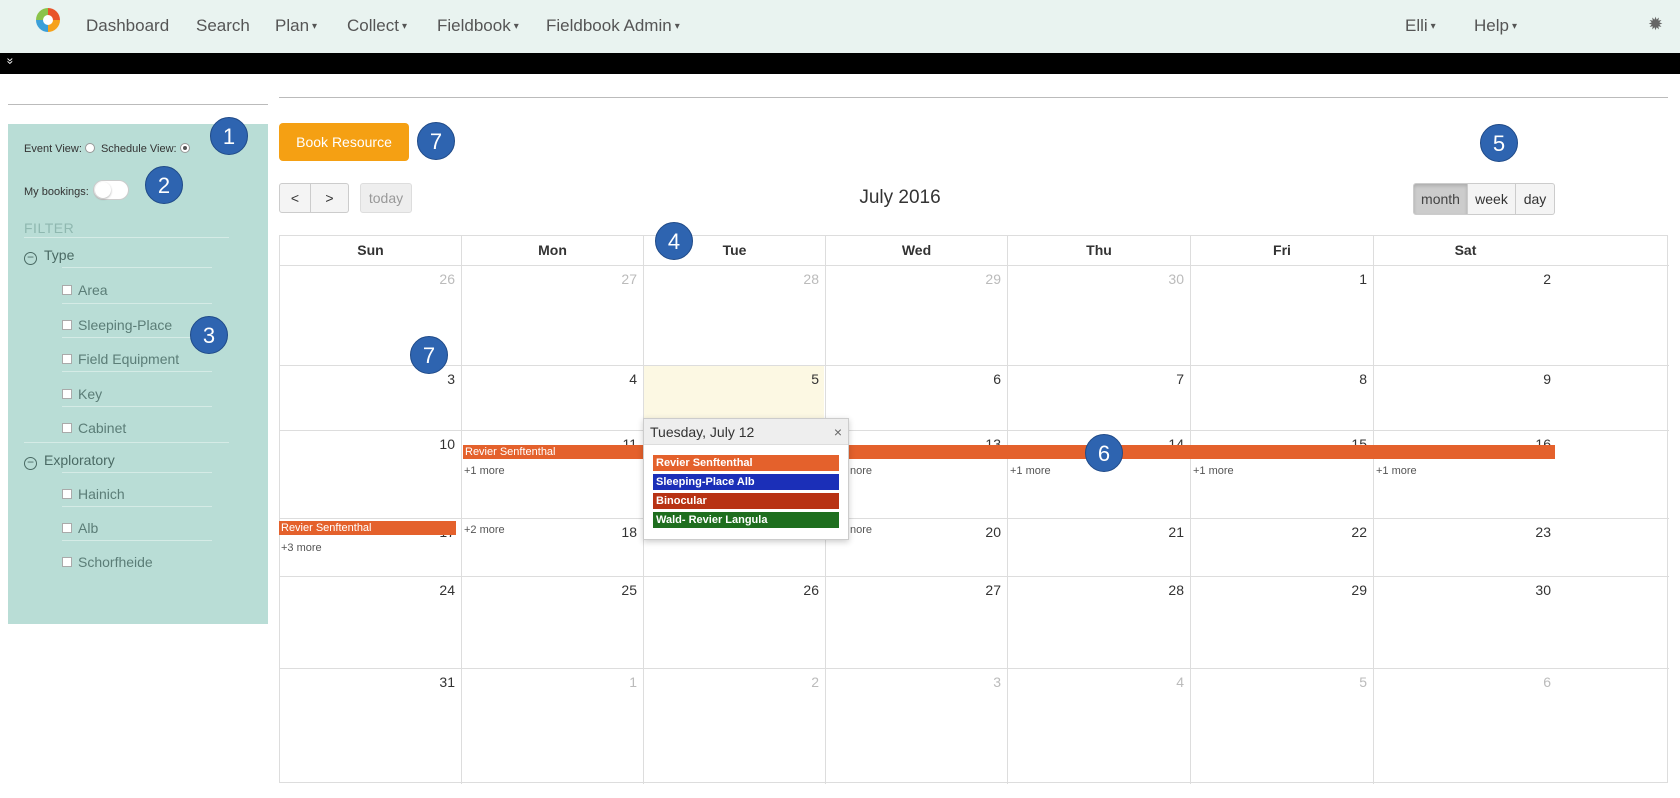 This screenshot has height=798, width=1680. Describe the element at coordinates (127, 26) in the screenshot. I see `nav-dashboard: Dashboard` at that location.